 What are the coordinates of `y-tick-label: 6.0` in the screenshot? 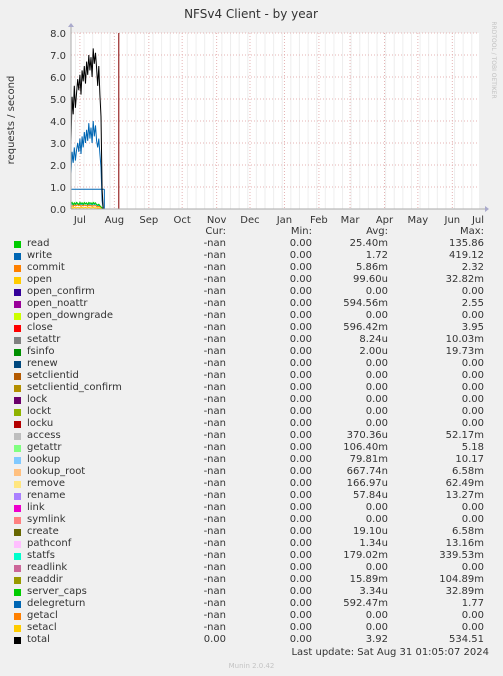 It's located at (58, 78).